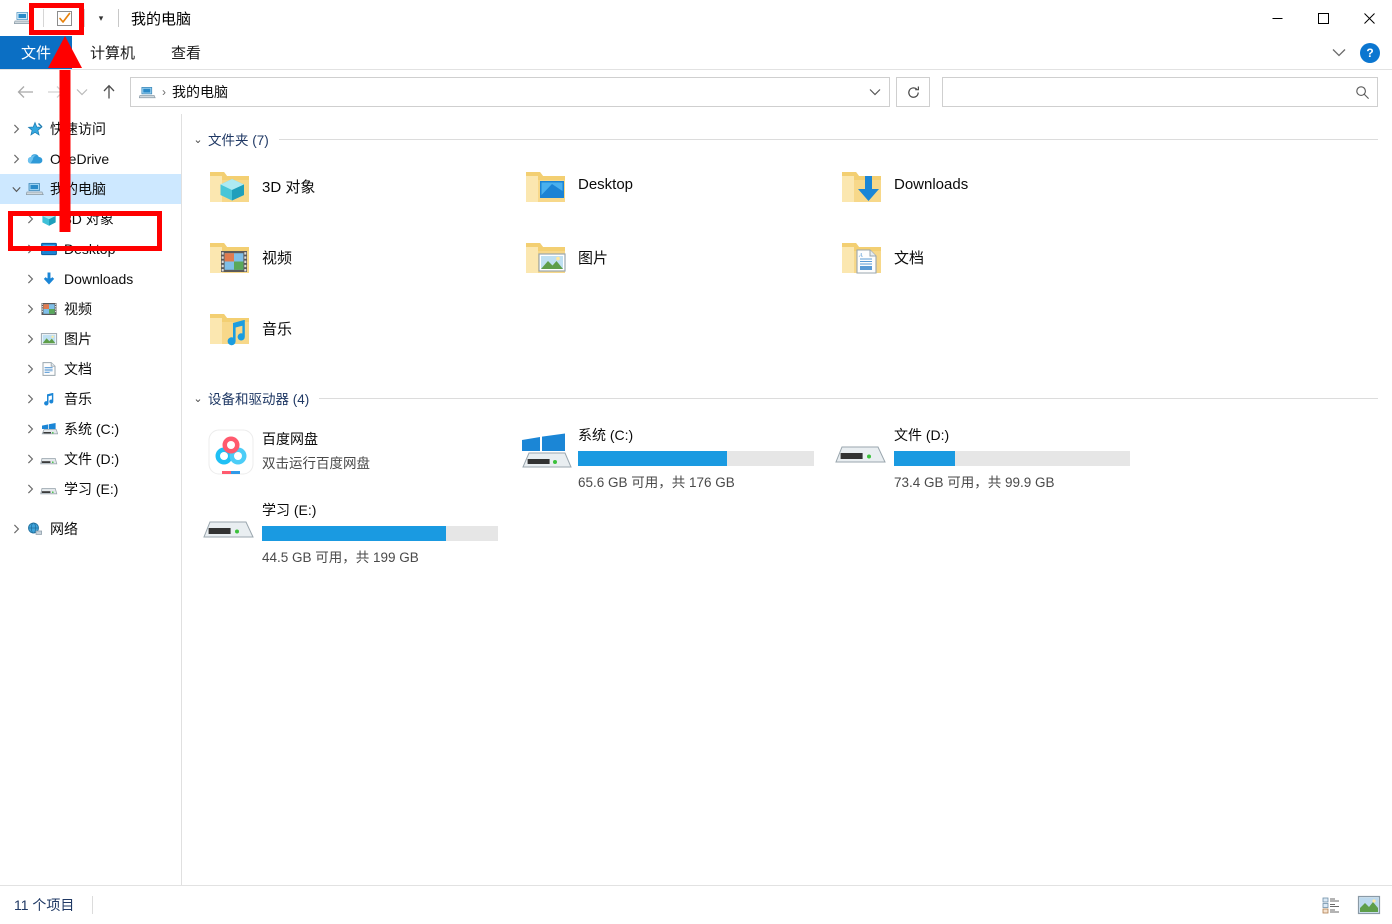 The width and height of the screenshot is (1392, 924). Describe the element at coordinates (358, 193) in the screenshot. I see `folder-tile: 3D 对象` at that location.